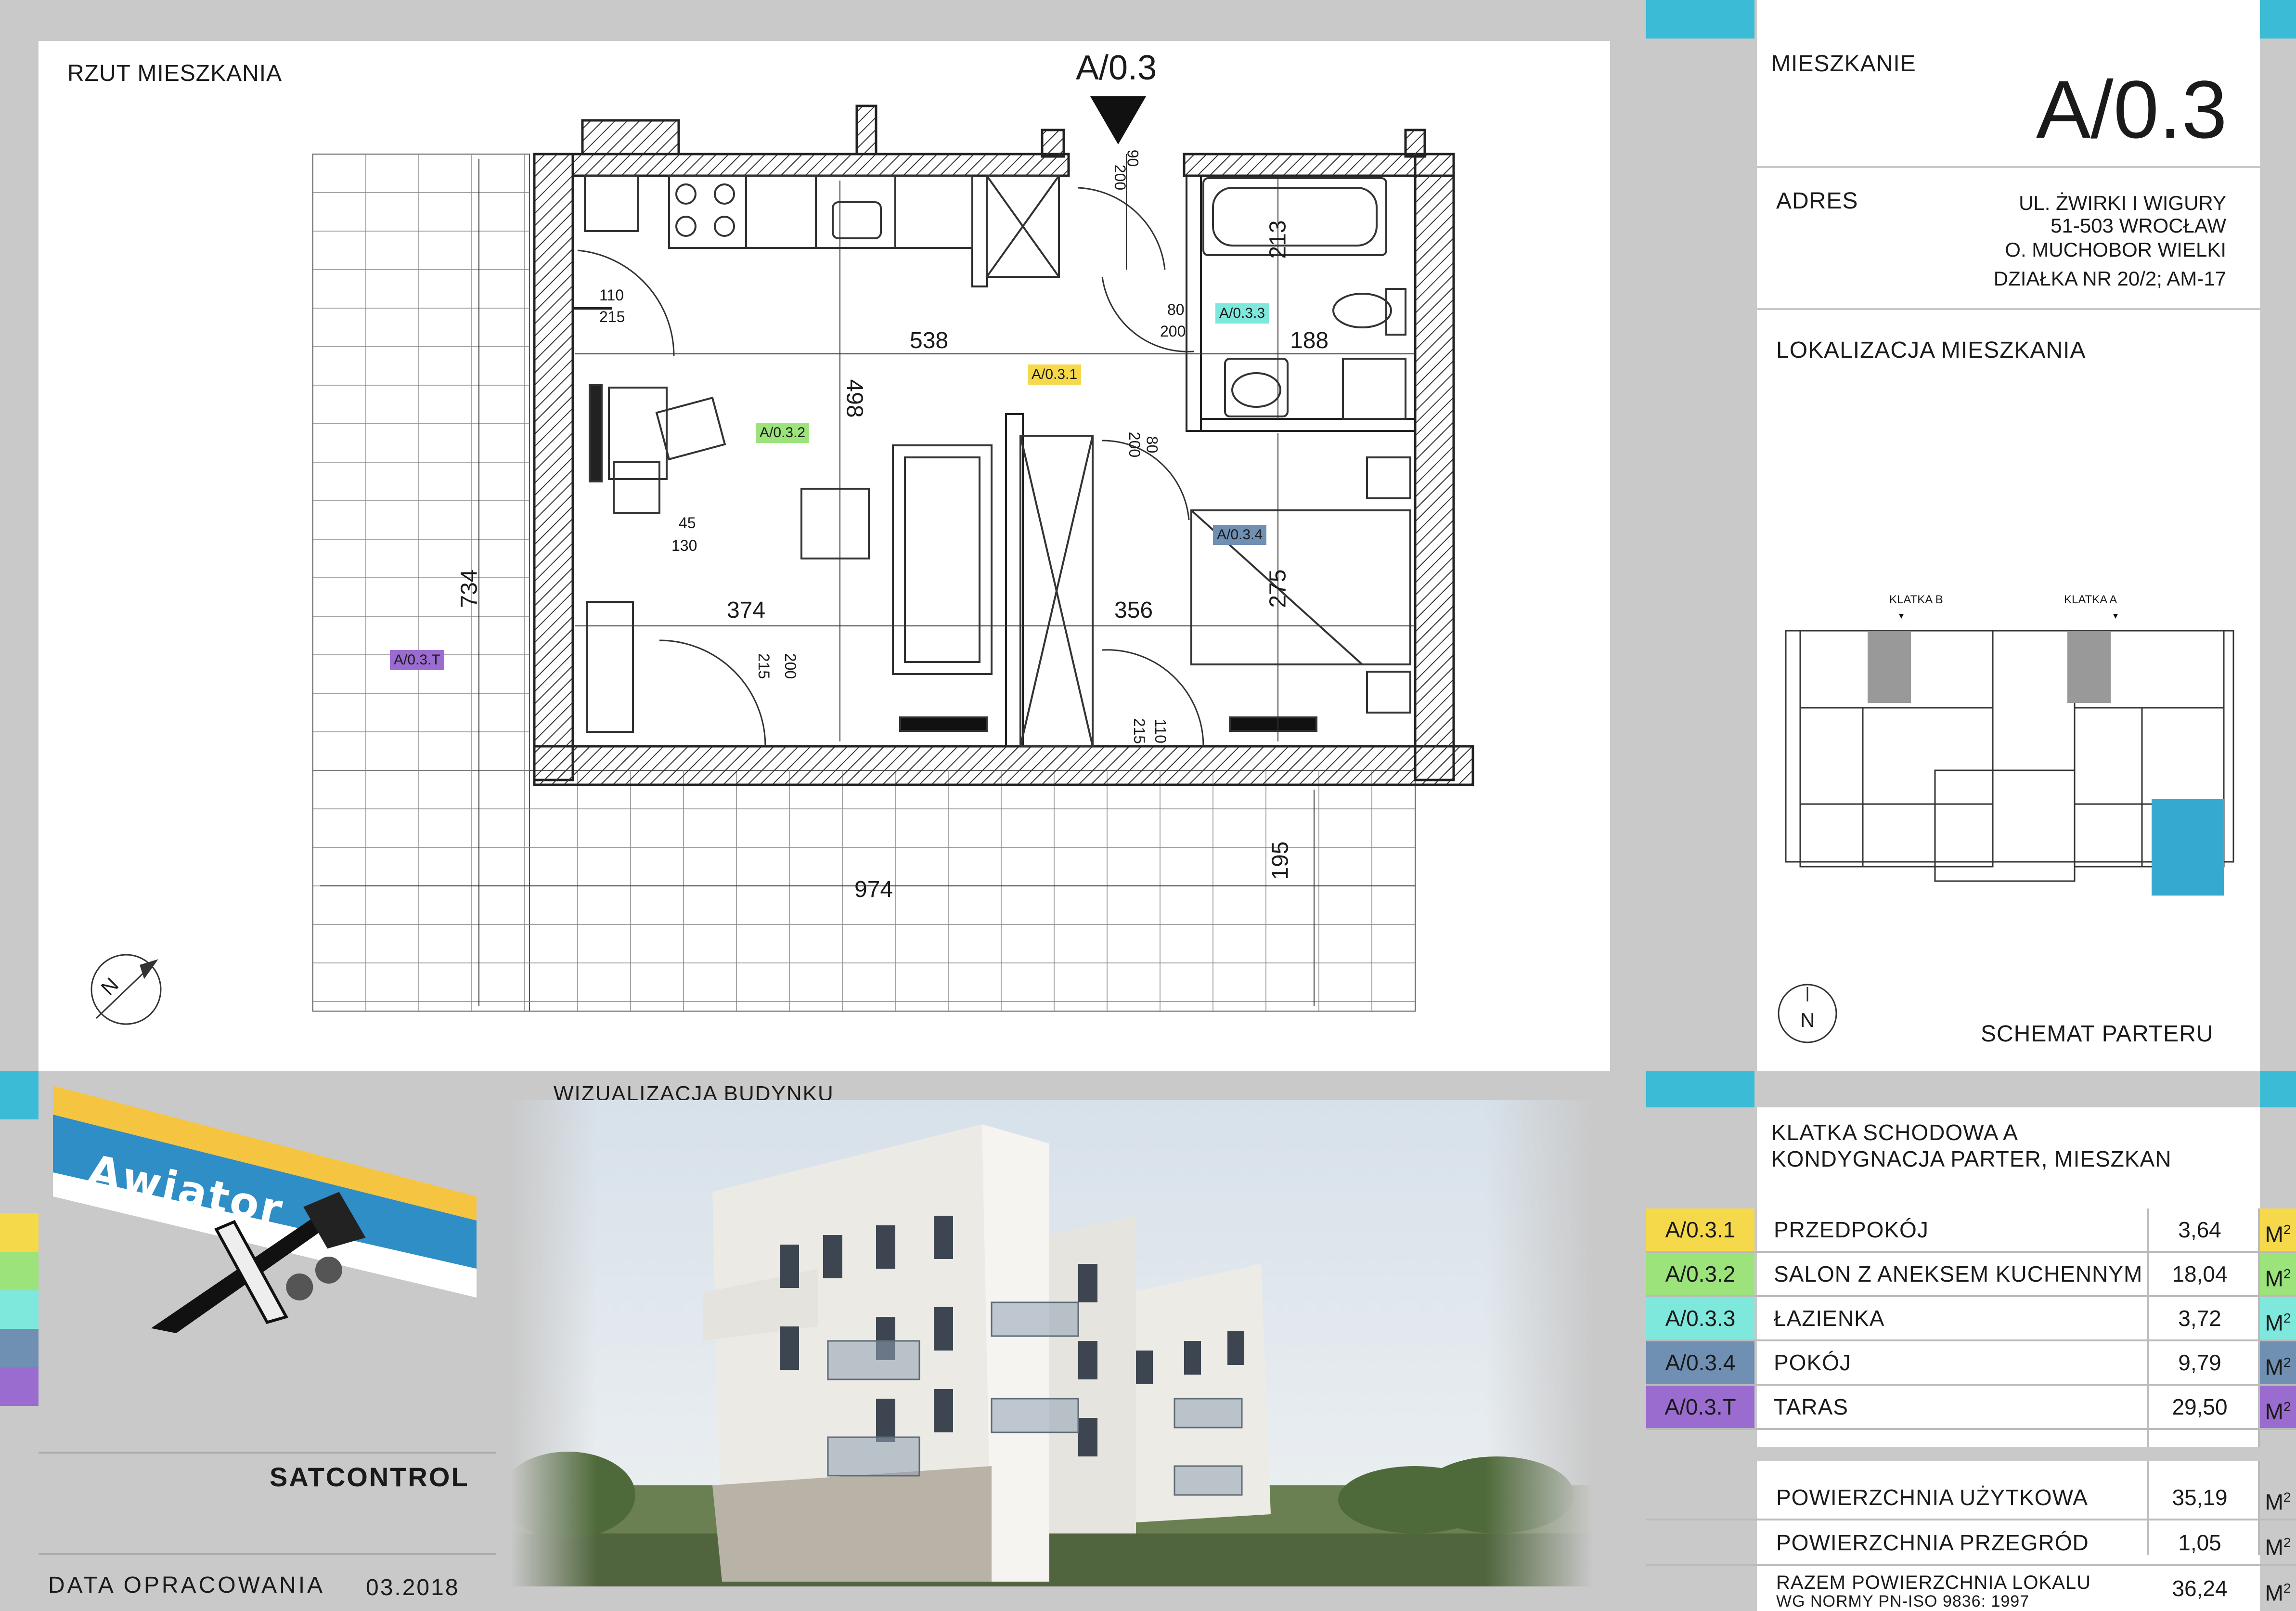  What do you see at coordinates (791, 666) in the screenshot?
I see `door-terrace-width: 200` at bounding box center [791, 666].